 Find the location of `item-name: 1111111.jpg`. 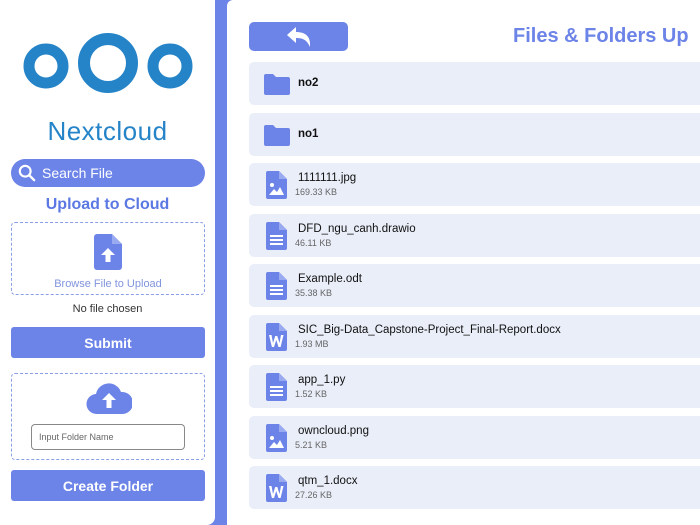

item-name: 1111111.jpg is located at coordinates (327, 178).